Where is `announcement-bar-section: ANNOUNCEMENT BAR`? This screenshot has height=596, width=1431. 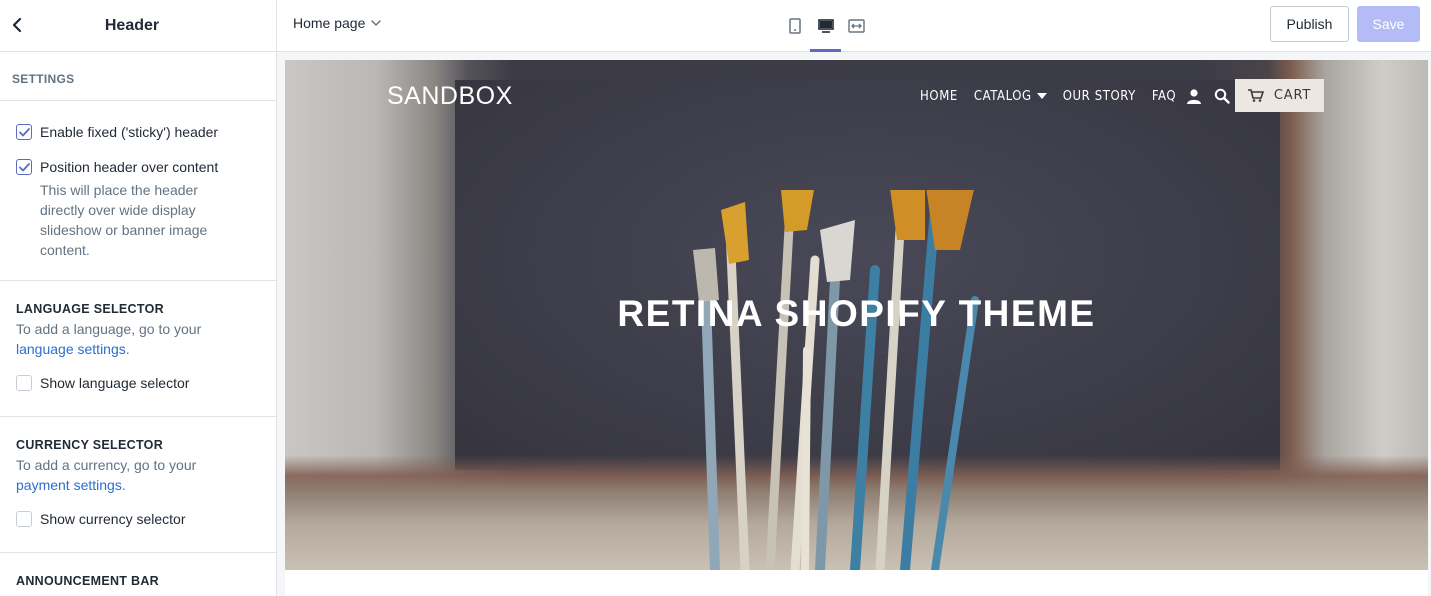 announcement-bar-section: ANNOUNCEMENT BAR is located at coordinates (138, 570).